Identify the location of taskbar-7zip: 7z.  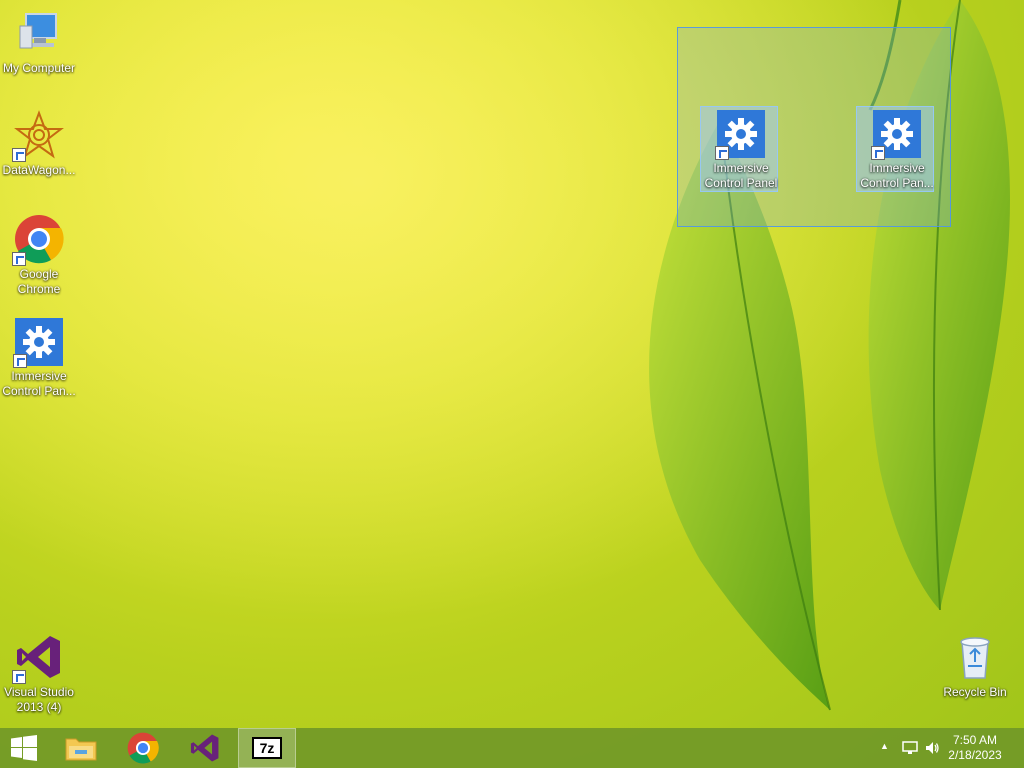
(267, 748).